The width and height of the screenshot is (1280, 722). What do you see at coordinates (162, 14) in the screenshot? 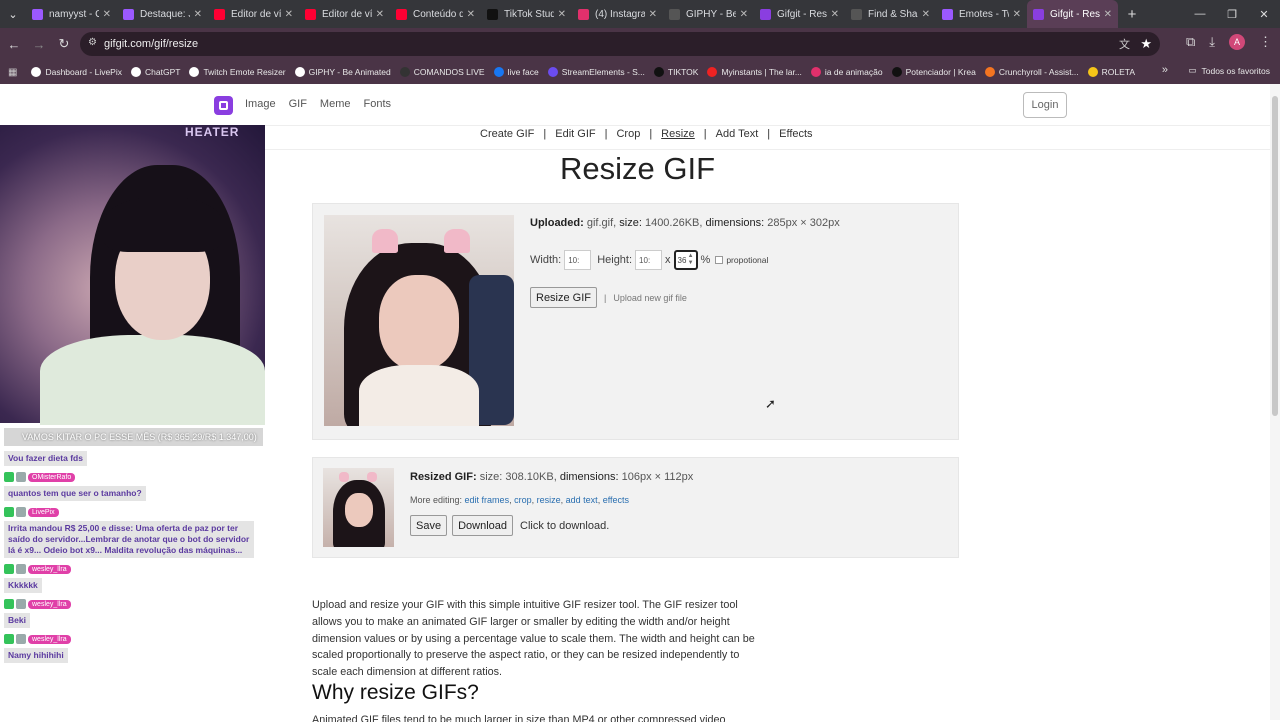
I see `browser-tab: Destaque: J ✕` at bounding box center [162, 14].